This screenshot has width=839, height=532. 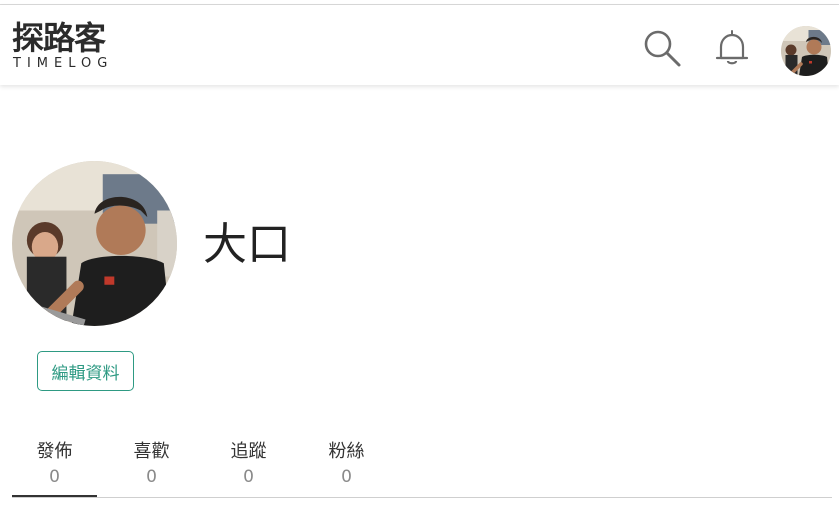 I want to click on tab-following: 追蹤 0, so click(x=248, y=468).